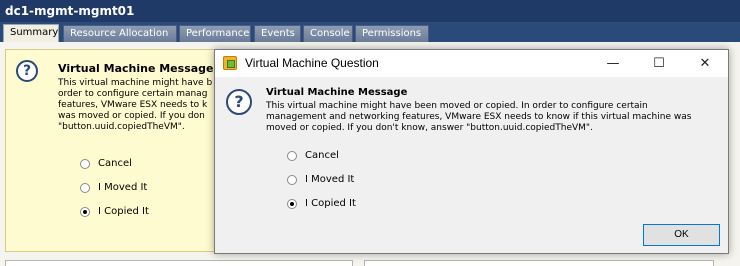 The image size is (740, 266). What do you see at coordinates (277, 33) in the screenshot?
I see `tab-events: Events` at bounding box center [277, 33].